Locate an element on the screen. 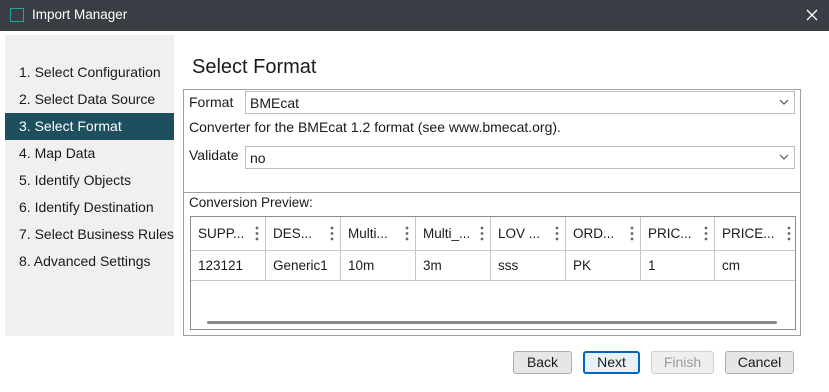 The image size is (829, 392). step-select-format: 3. Select Format is located at coordinates (89, 126).